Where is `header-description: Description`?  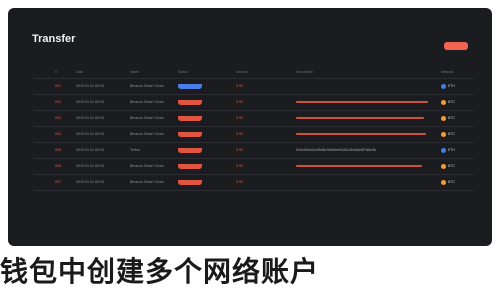
header-description: Description is located at coordinates (304, 72).